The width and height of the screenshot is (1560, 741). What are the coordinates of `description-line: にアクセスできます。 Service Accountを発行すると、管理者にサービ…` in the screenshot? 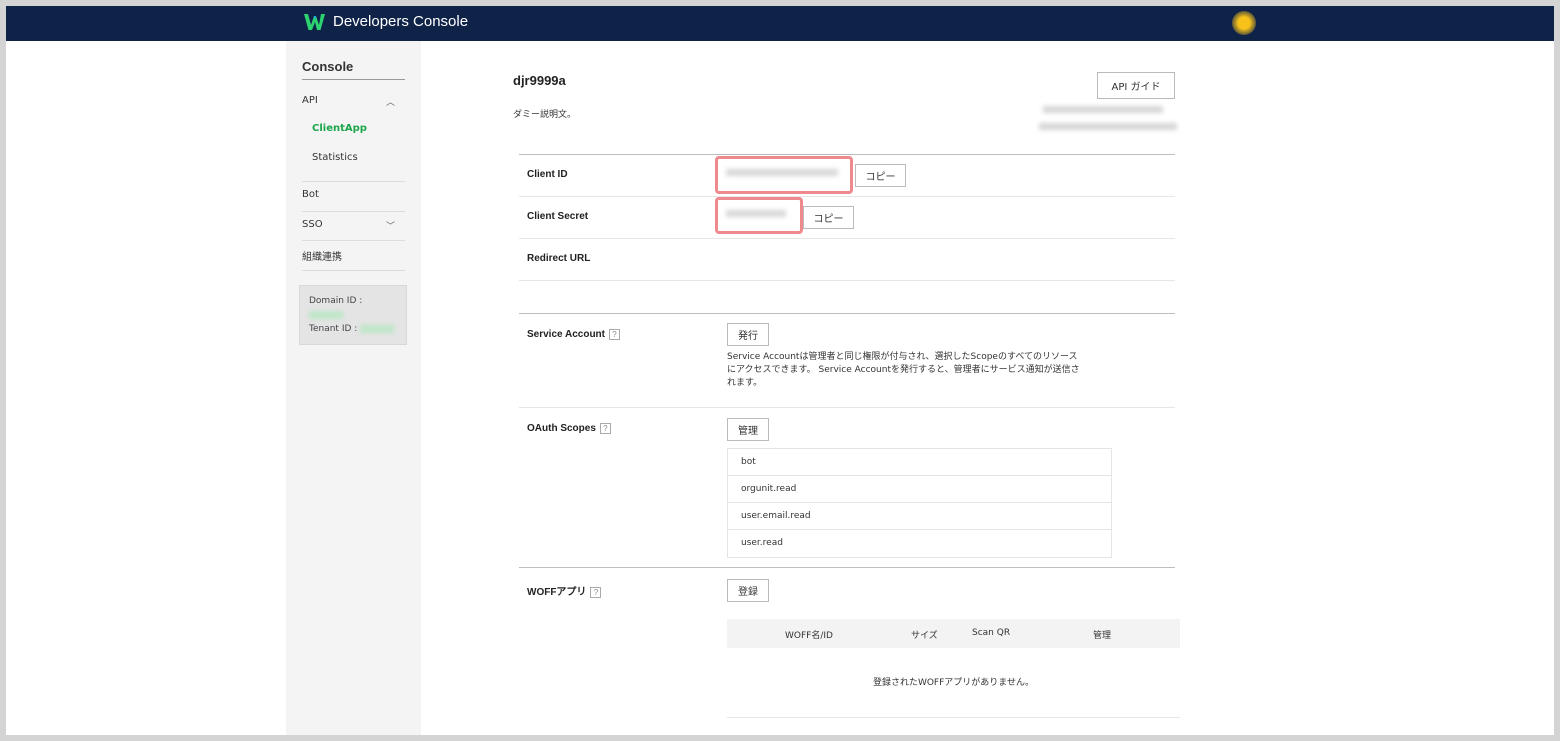 It's located at (903, 370).